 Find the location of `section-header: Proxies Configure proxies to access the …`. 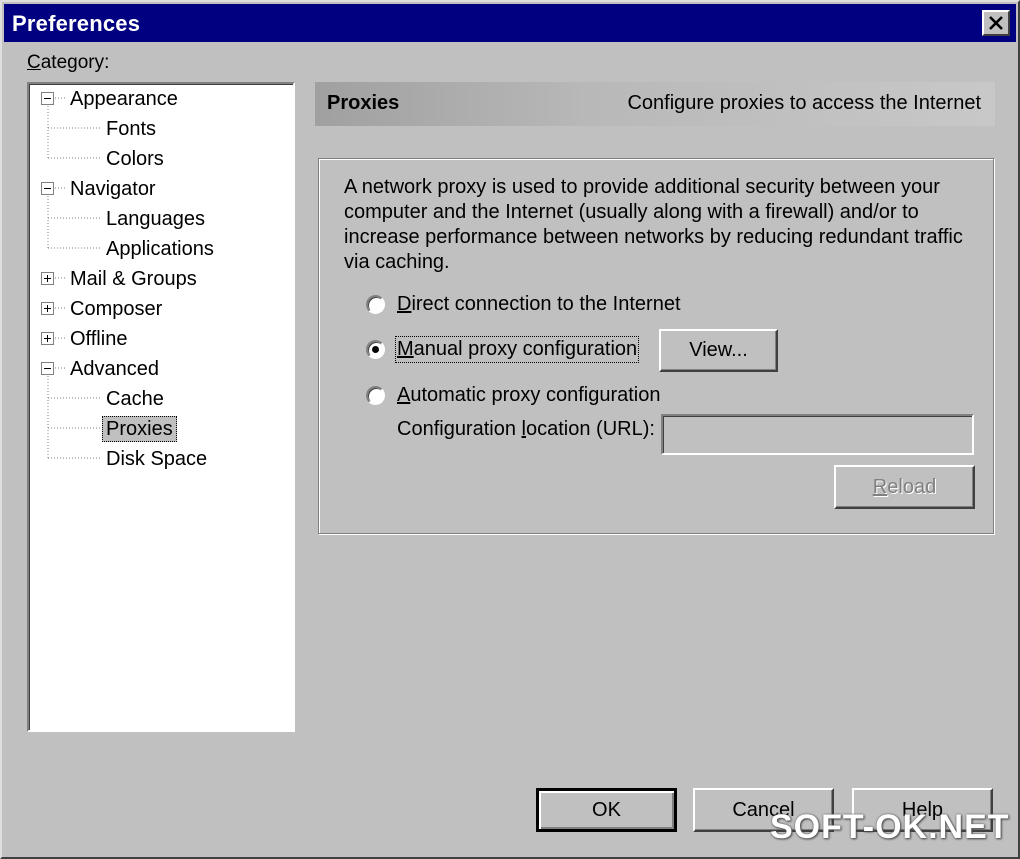

section-header: Proxies Configure proxies to access the … is located at coordinates (655, 104).